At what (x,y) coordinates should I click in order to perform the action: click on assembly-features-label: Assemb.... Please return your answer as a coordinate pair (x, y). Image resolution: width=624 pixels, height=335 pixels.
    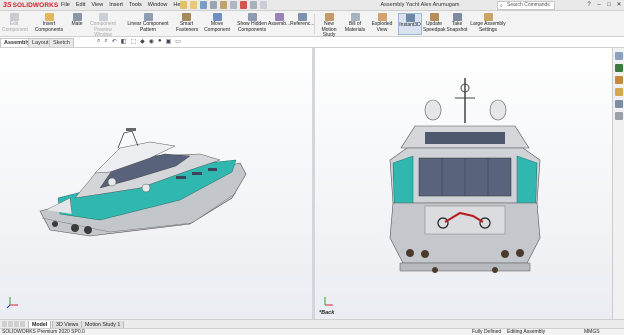
    Looking at the image, I should click on (279, 24).